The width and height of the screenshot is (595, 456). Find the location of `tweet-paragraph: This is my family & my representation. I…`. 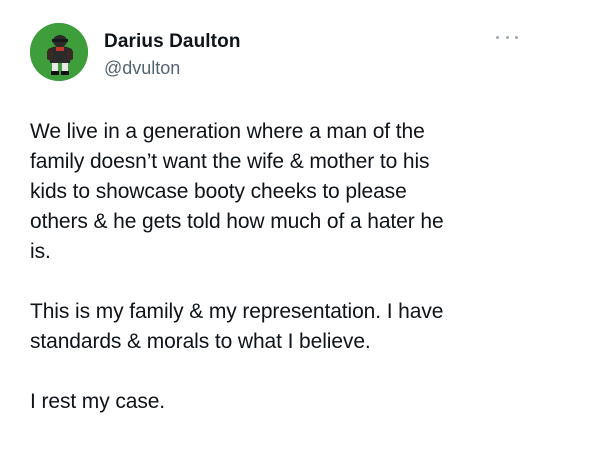

tweet-paragraph: This is my family & my representation. I… is located at coordinates (237, 326).